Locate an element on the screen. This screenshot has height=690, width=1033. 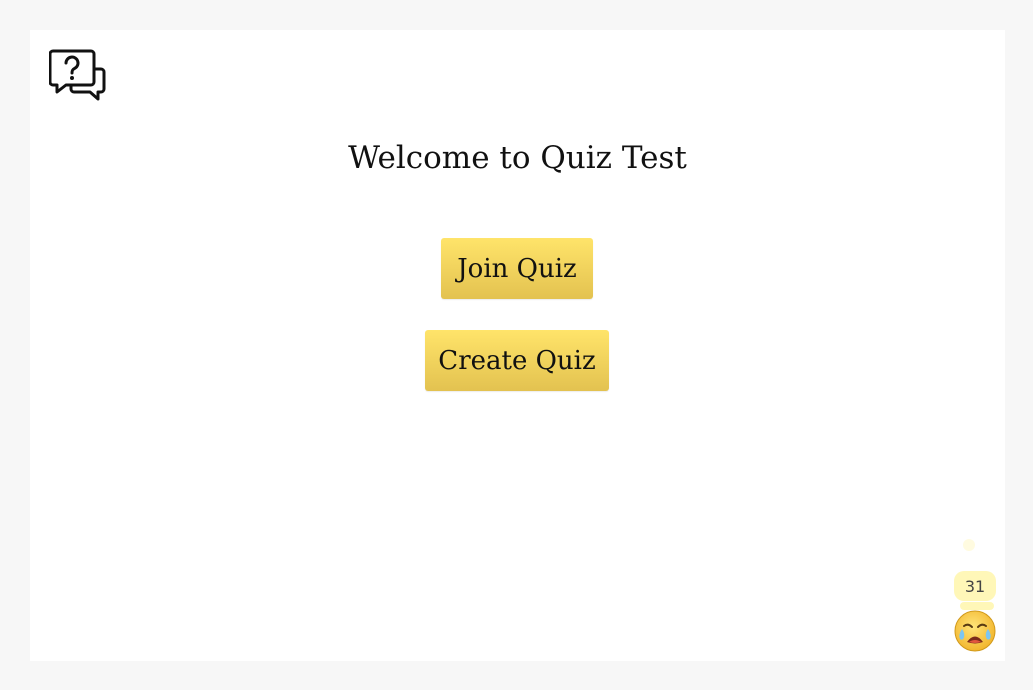
reaction-indicator-dot is located at coordinates (969, 545).